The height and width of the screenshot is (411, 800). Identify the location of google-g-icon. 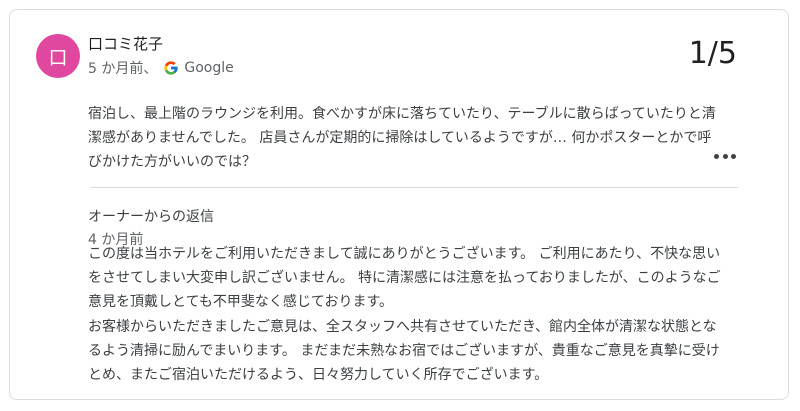
(171, 68).